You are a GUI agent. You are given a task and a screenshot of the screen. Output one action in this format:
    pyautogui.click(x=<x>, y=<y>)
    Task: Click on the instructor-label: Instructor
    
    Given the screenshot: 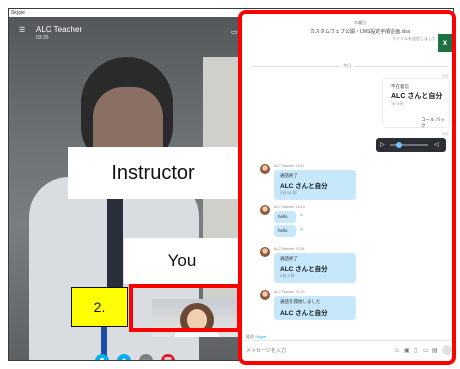 What is the action you would take?
    pyautogui.click(x=153, y=173)
    